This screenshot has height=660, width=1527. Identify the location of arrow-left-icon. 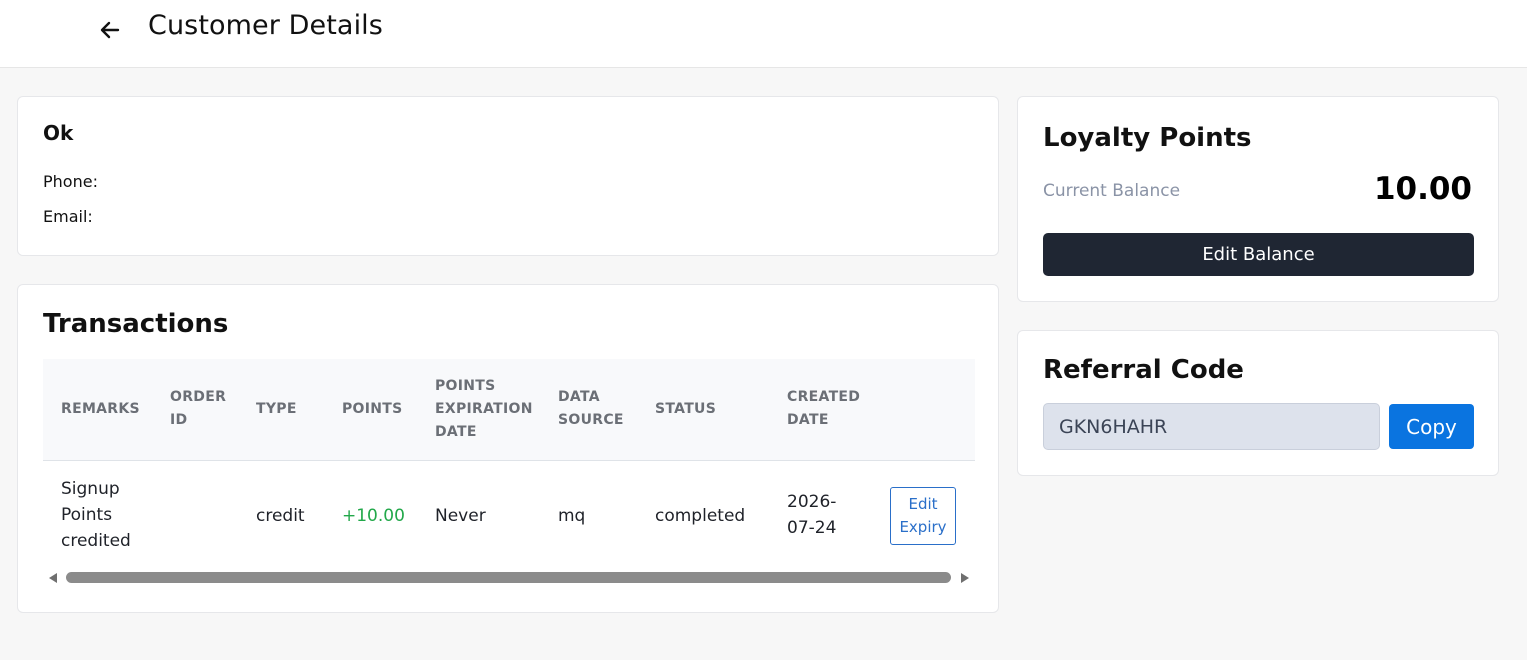
(110, 30).